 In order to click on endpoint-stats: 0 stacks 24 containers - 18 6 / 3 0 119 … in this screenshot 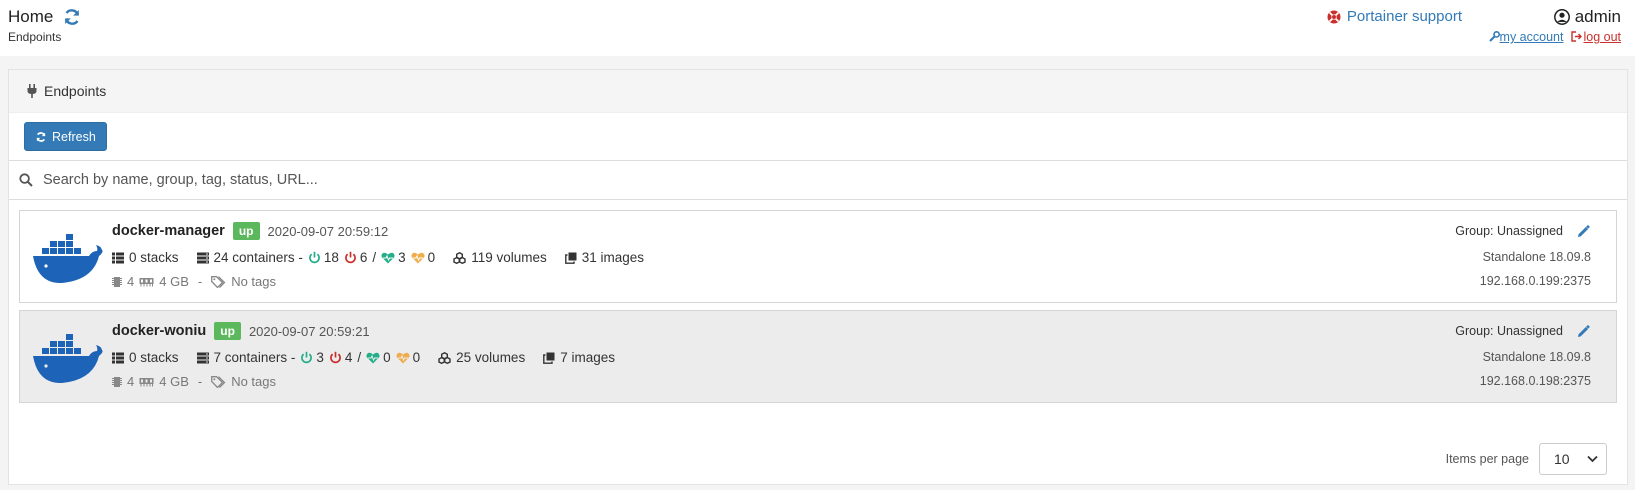, I will do `click(387, 257)`.